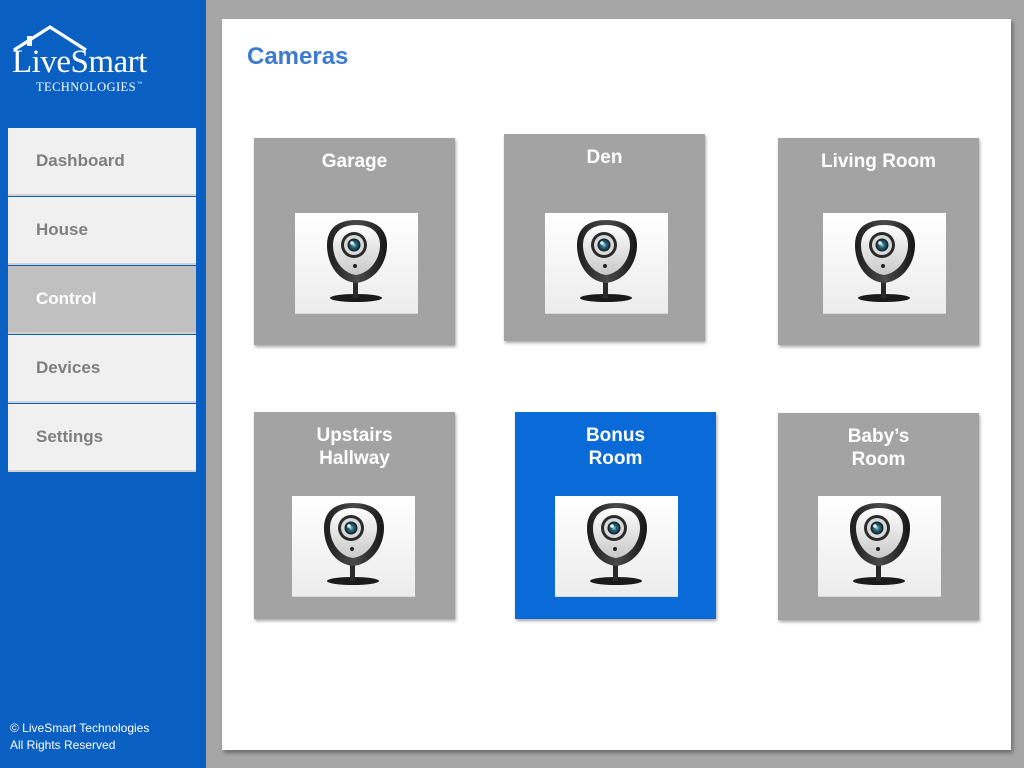 The width and height of the screenshot is (1024, 768). What do you see at coordinates (102, 231) in the screenshot?
I see `sidebar-item-house: House` at bounding box center [102, 231].